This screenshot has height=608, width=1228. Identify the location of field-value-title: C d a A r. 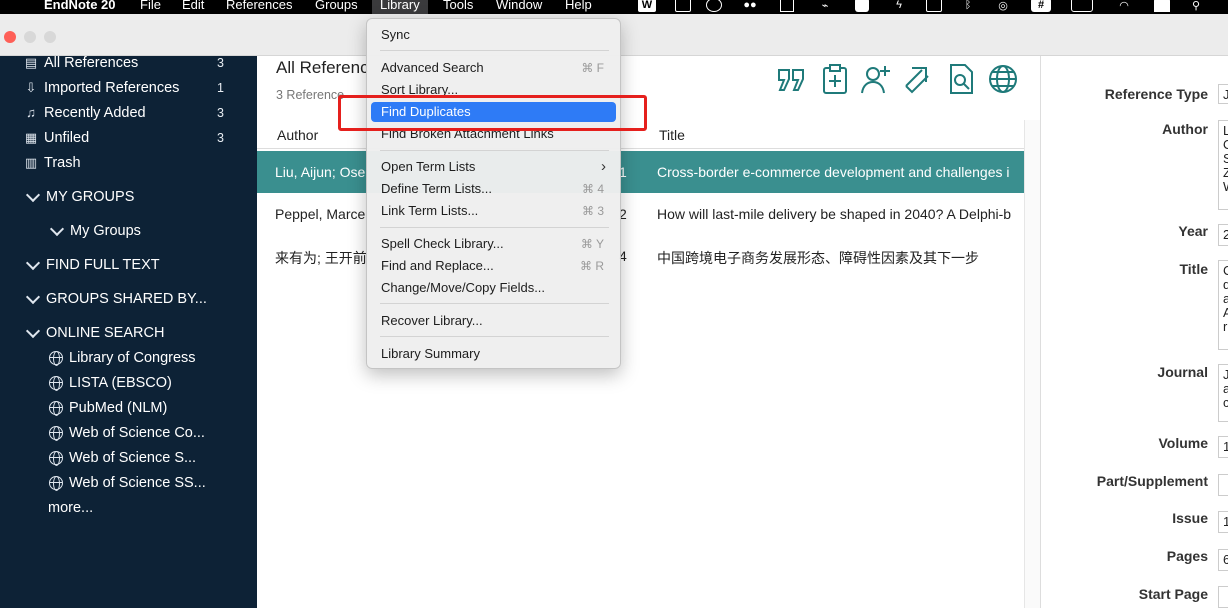
(1223, 305).